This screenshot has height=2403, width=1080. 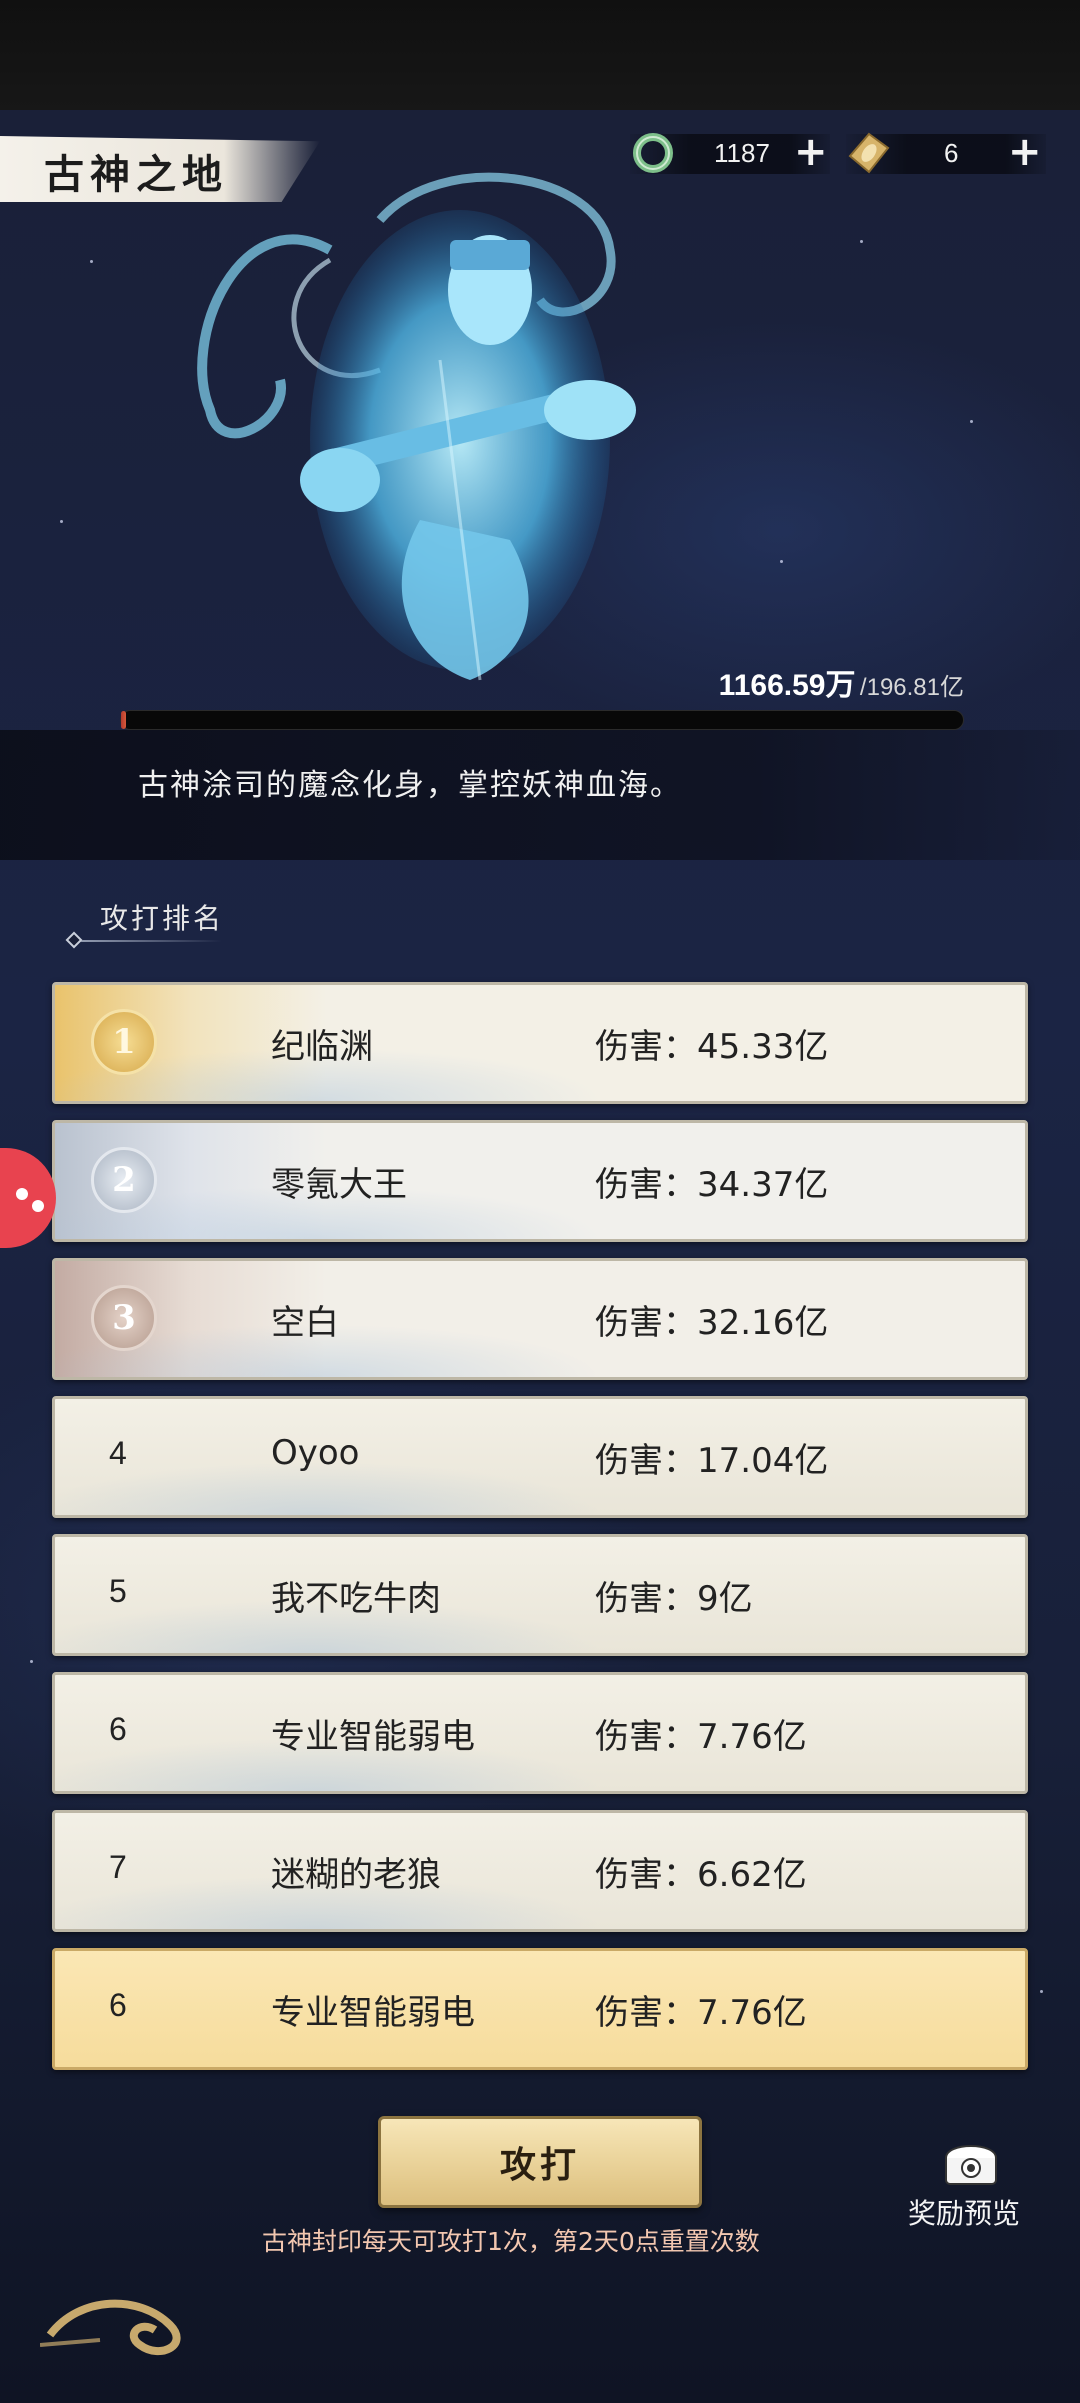 I want to click on player-name: 我不吃牛肉, so click(x=356, y=1599).